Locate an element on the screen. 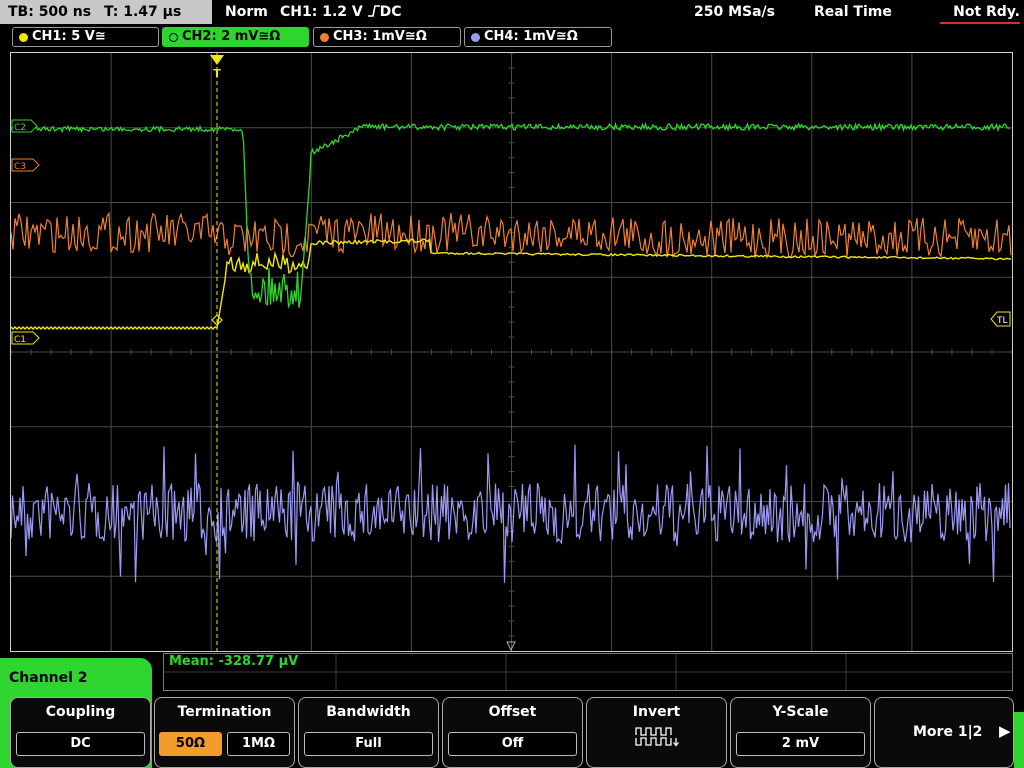 Image resolution: width=1024 pixels, height=768 pixels. yscale-softkey: Y-Scale 2 mV is located at coordinates (800, 732).